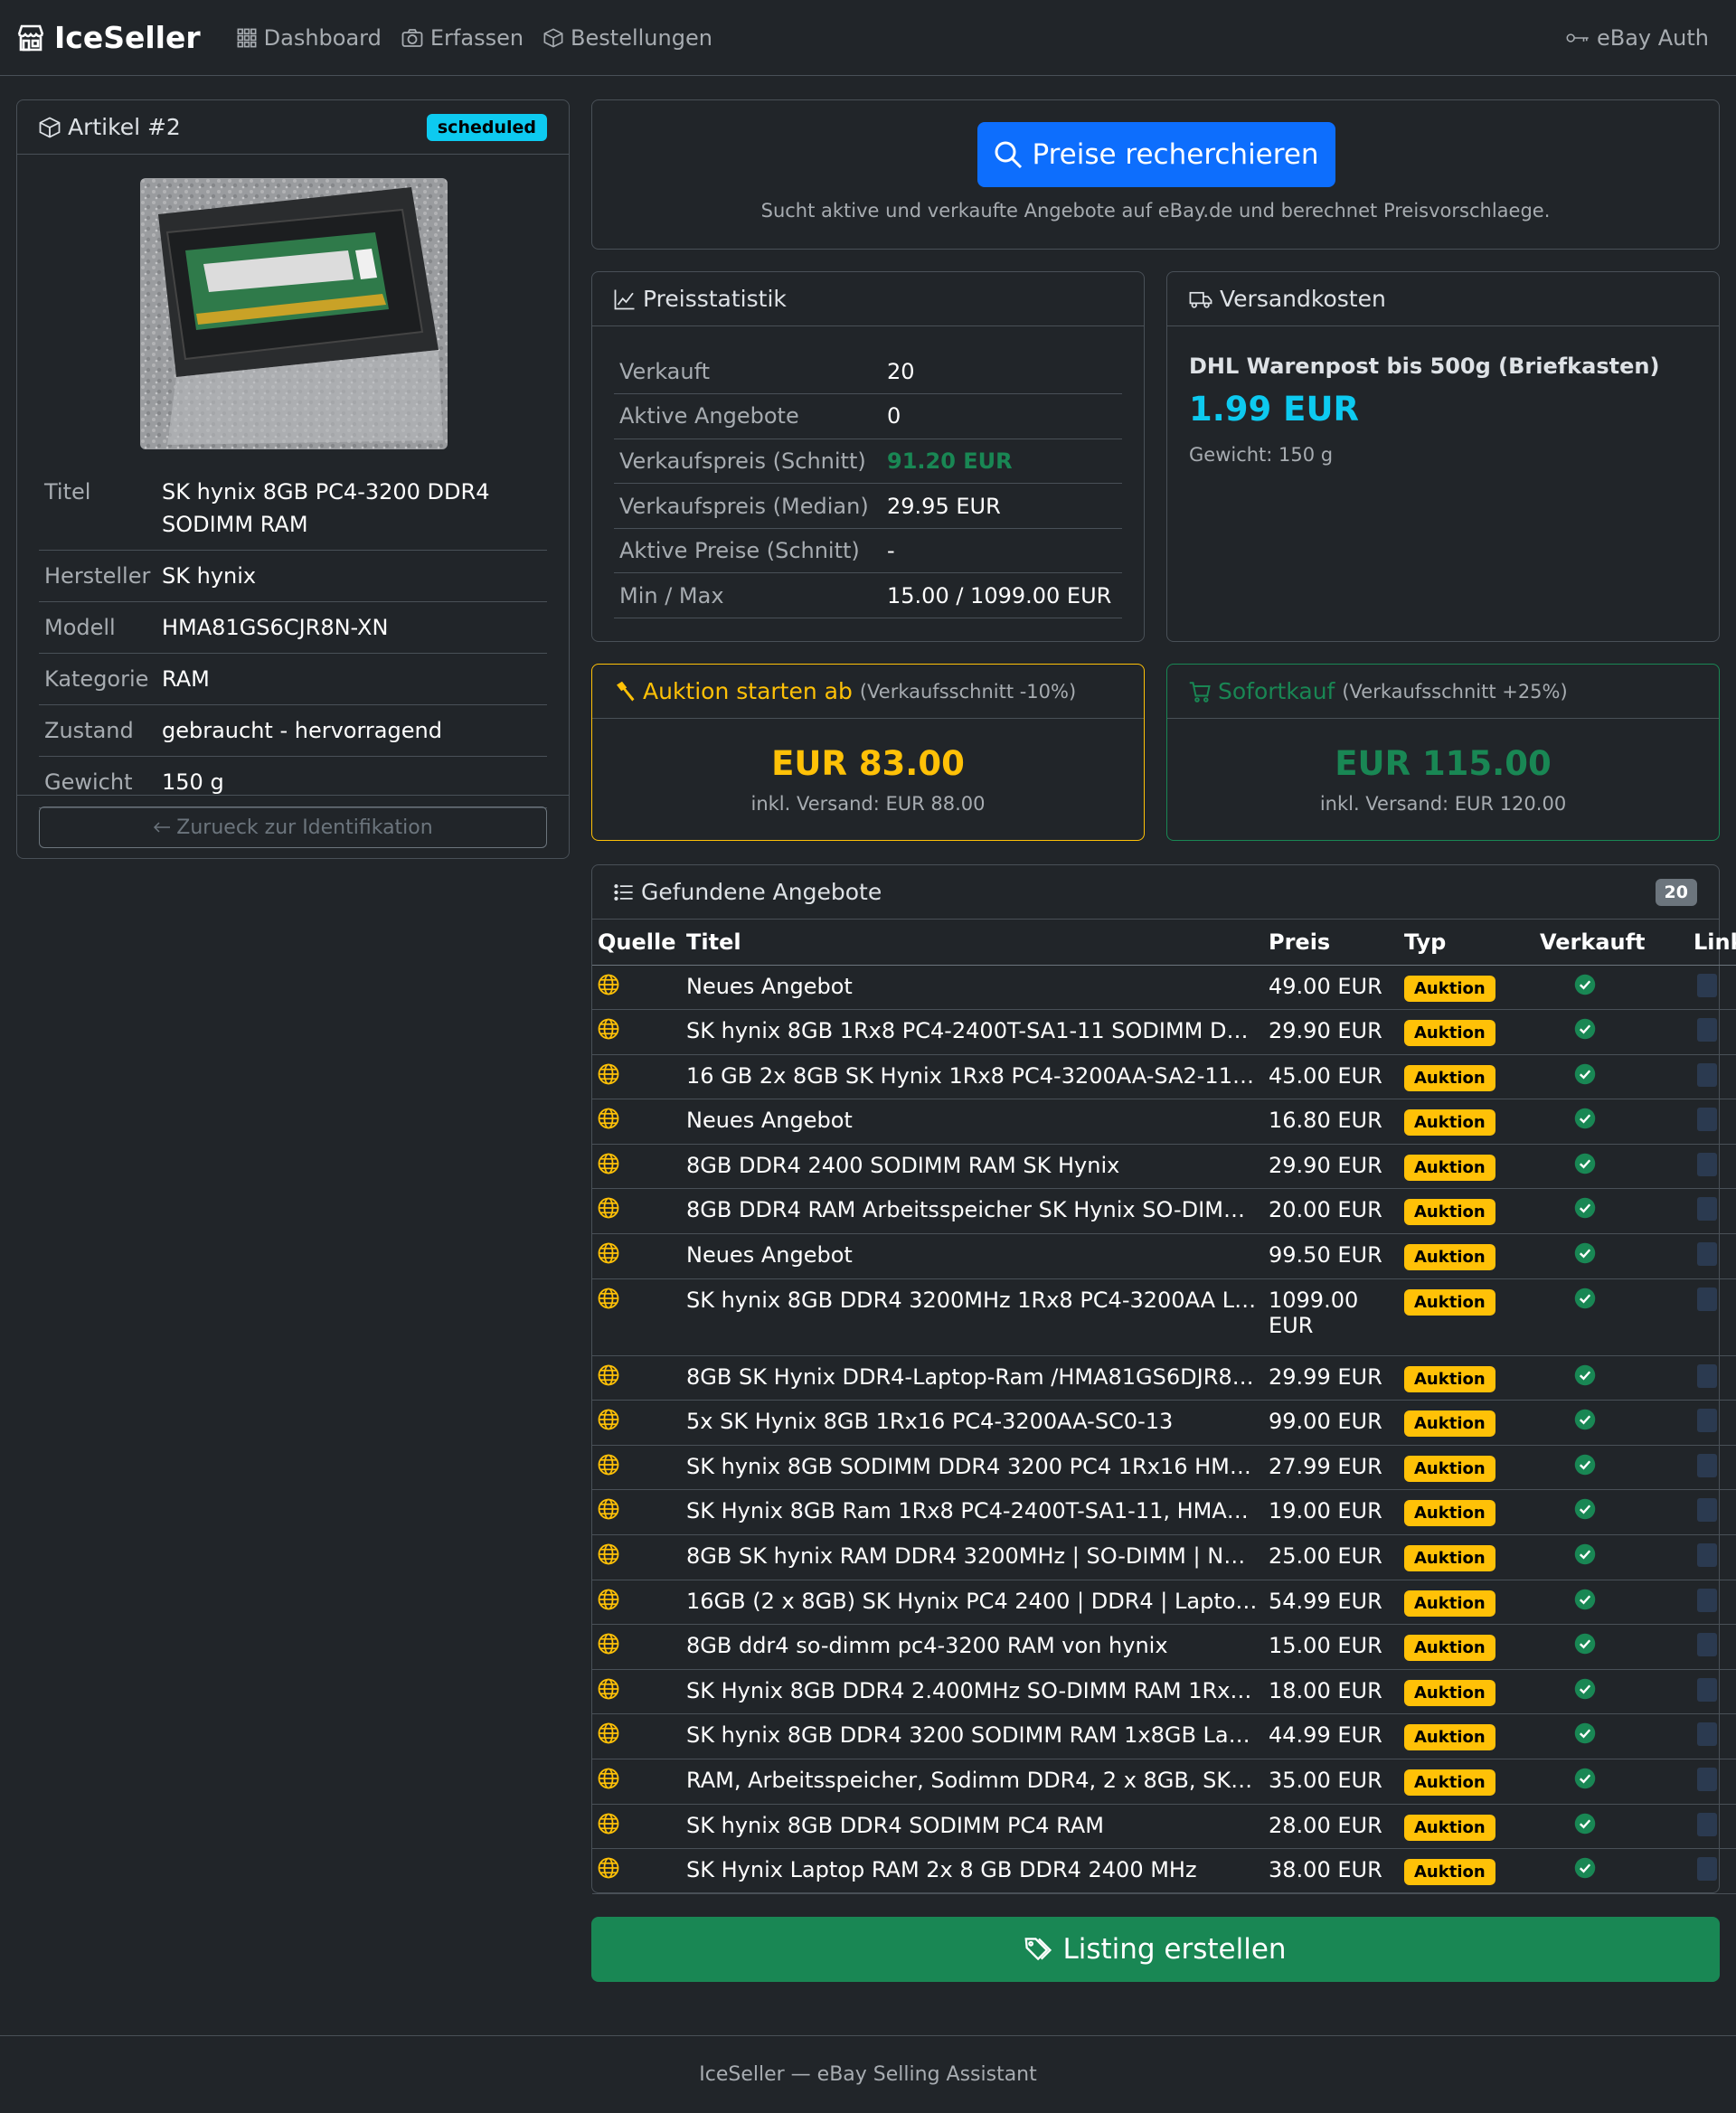 The height and width of the screenshot is (2113, 1736). I want to click on grid-icon, so click(247, 37).